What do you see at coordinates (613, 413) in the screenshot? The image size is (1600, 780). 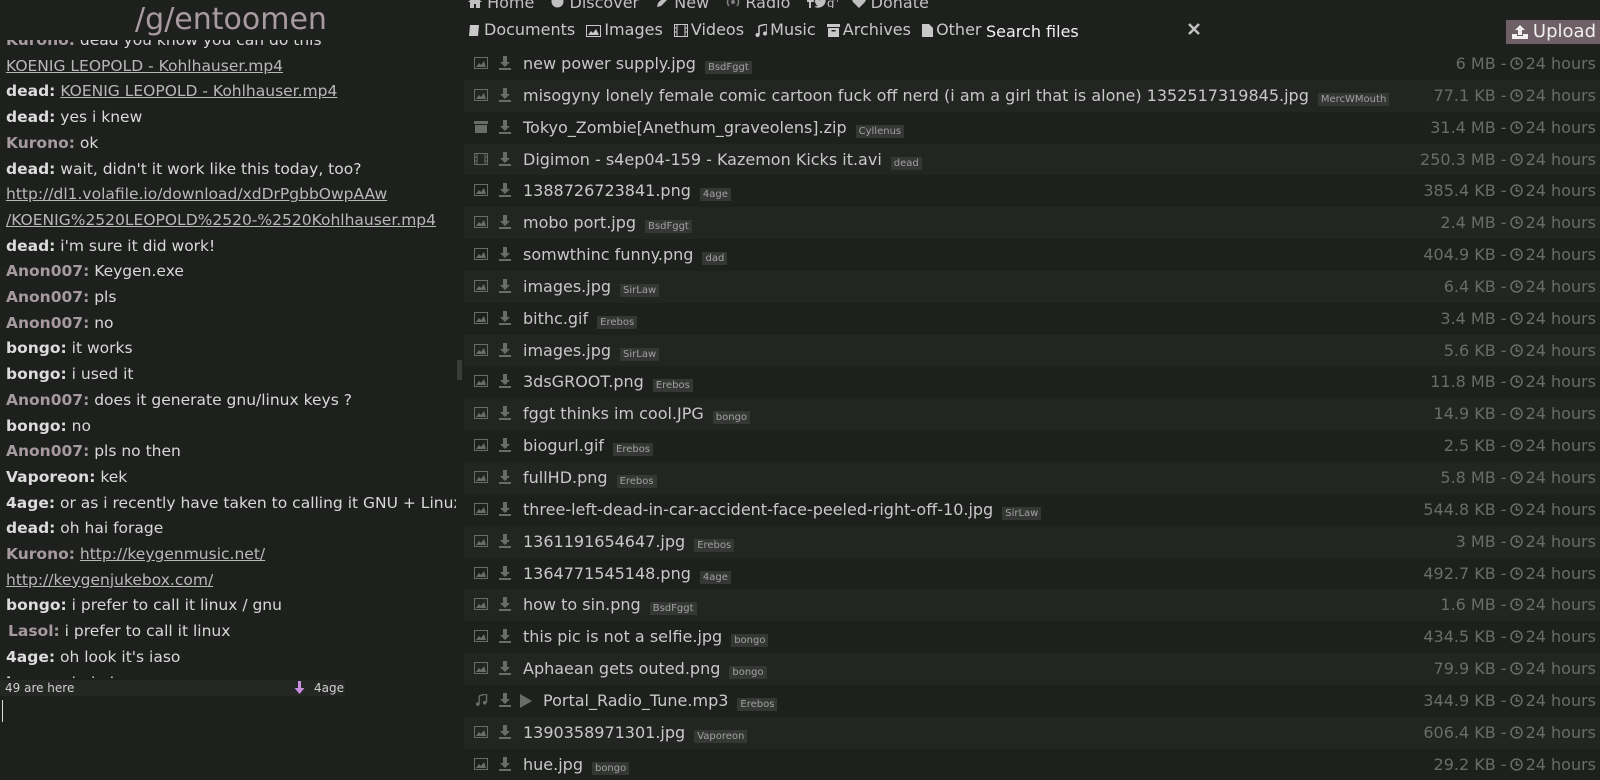 I see `file-name: fggt thinks im cool.JPG` at bounding box center [613, 413].